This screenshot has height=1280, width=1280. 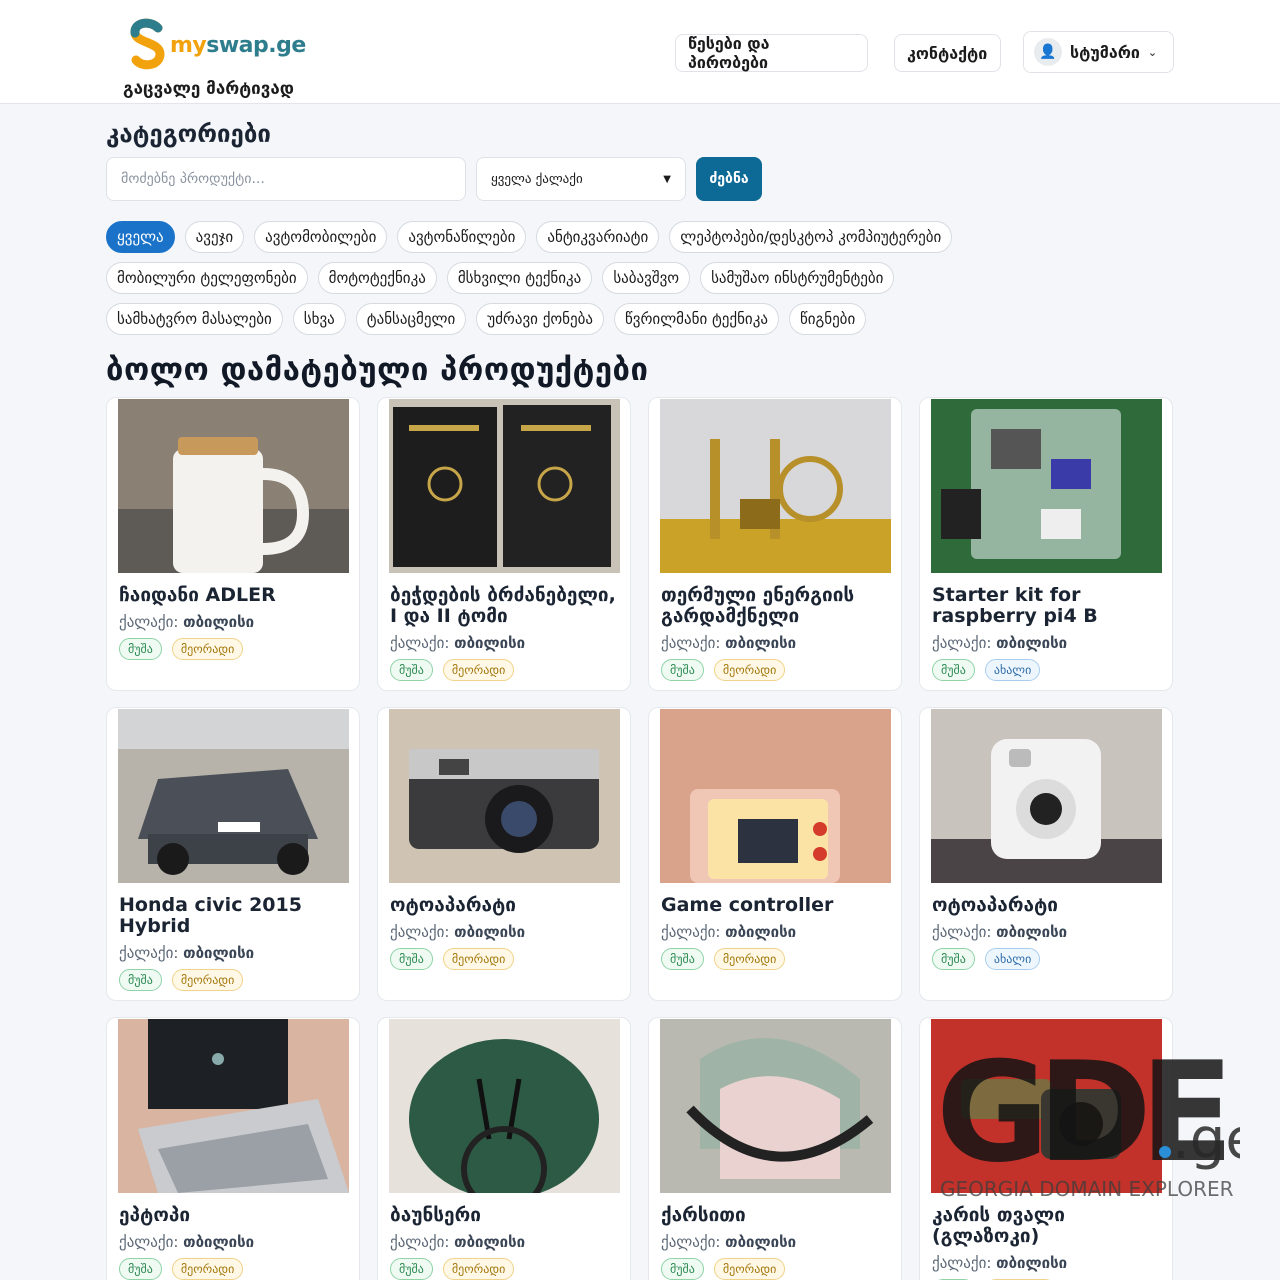 What do you see at coordinates (214, 237) in the screenshot?
I see `category-chip: ავეჯი` at bounding box center [214, 237].